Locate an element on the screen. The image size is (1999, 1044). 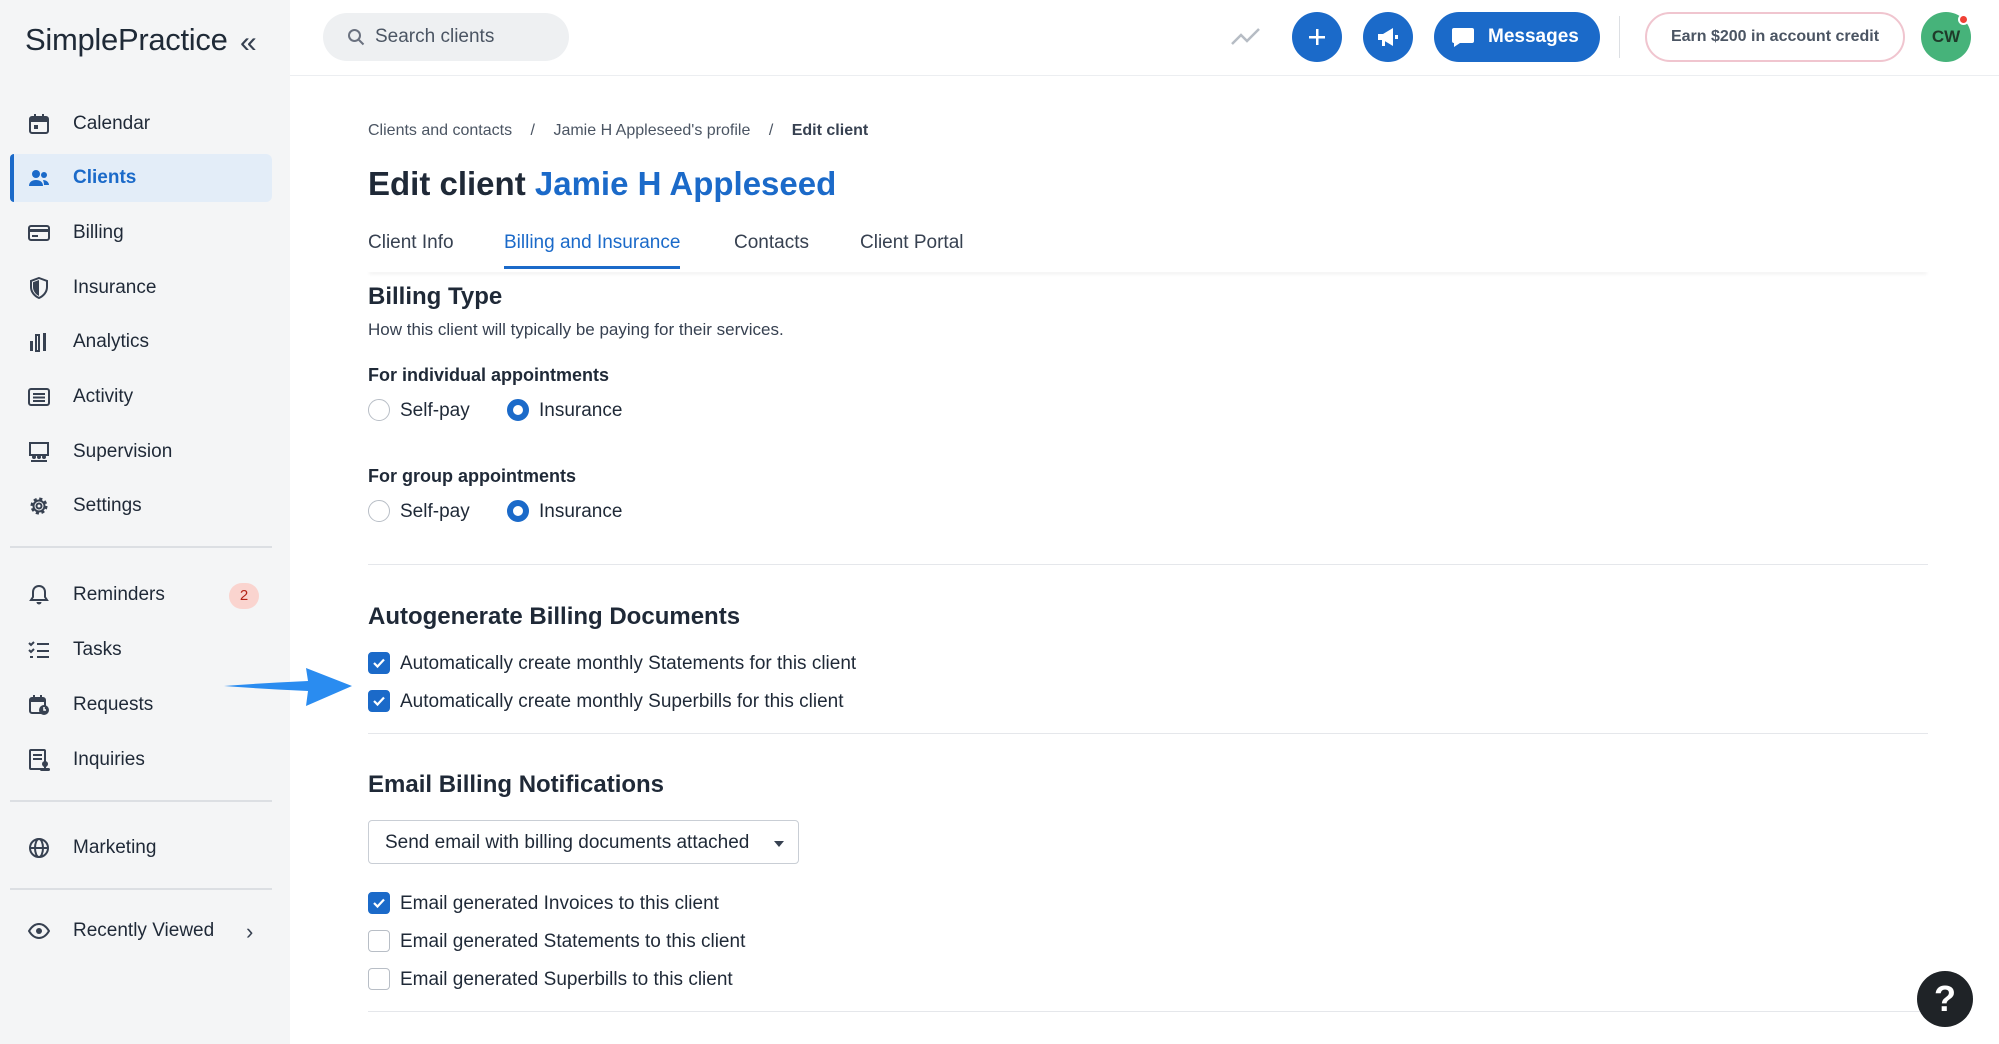
shield-icon is located at coordinates (39, 288).